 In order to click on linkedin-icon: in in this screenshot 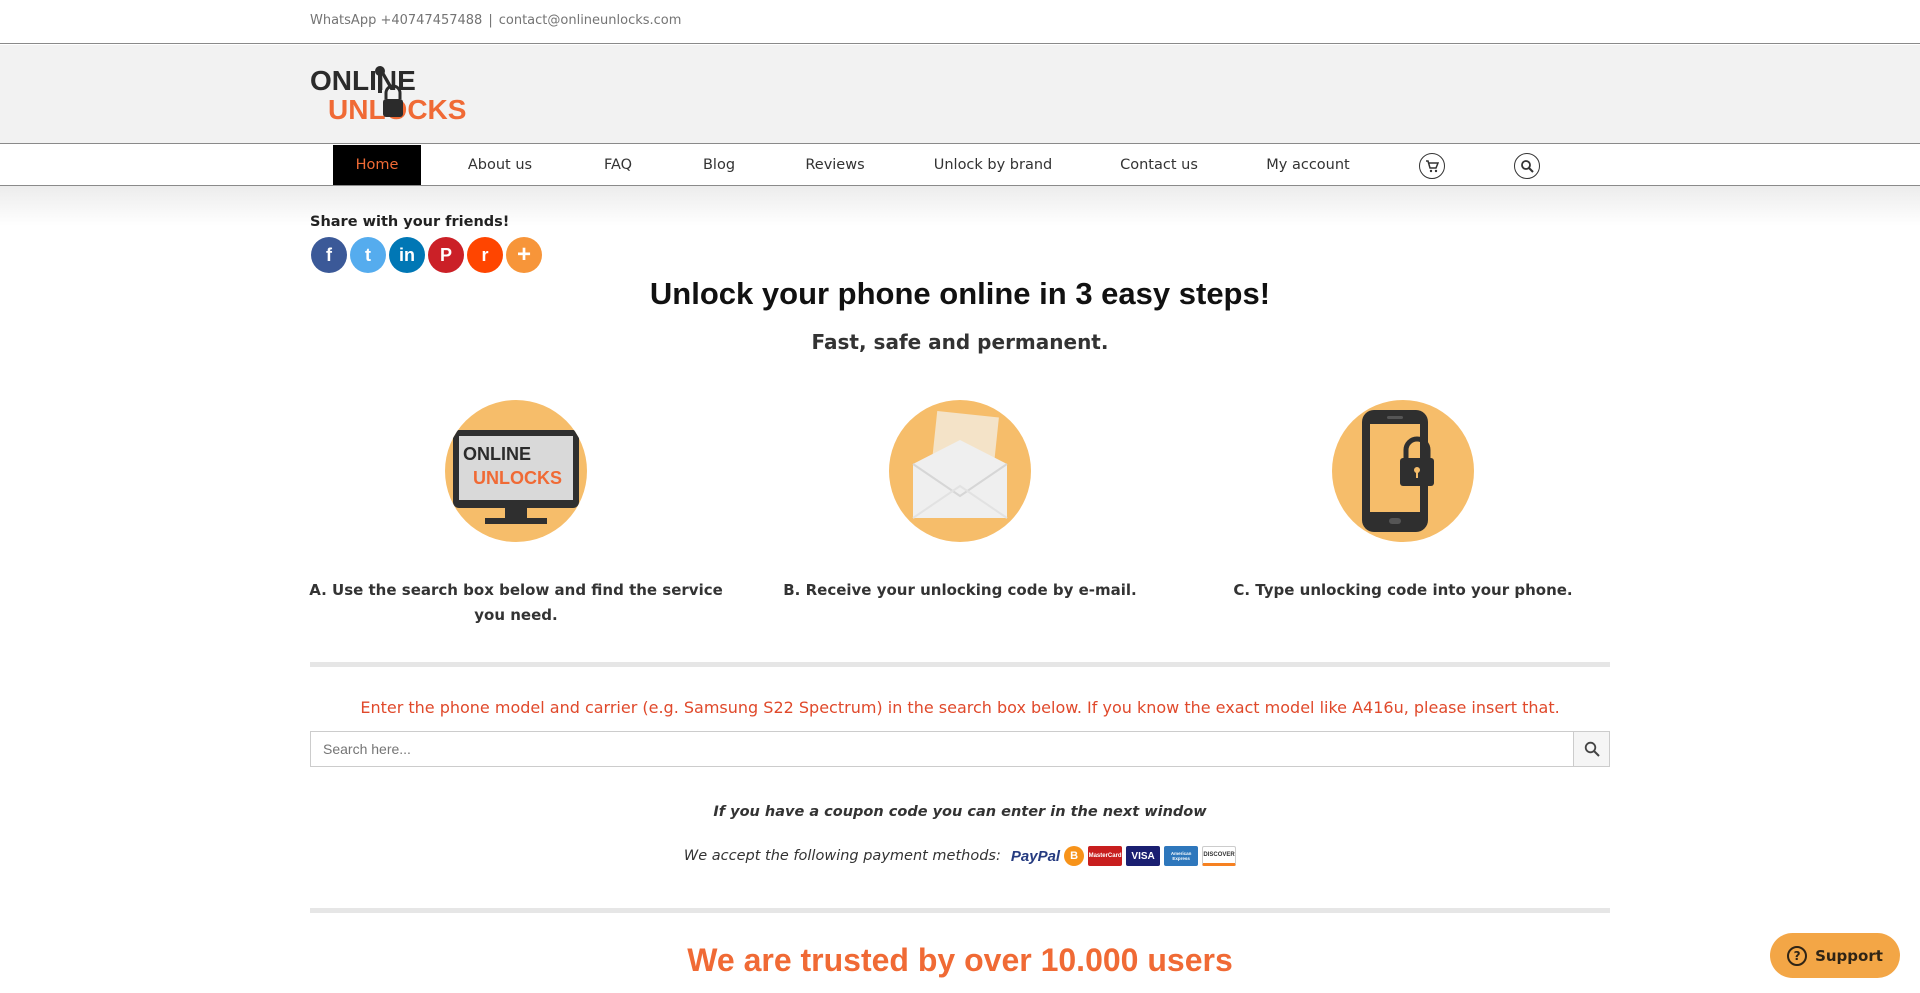, I will do `click(407, 255)`.